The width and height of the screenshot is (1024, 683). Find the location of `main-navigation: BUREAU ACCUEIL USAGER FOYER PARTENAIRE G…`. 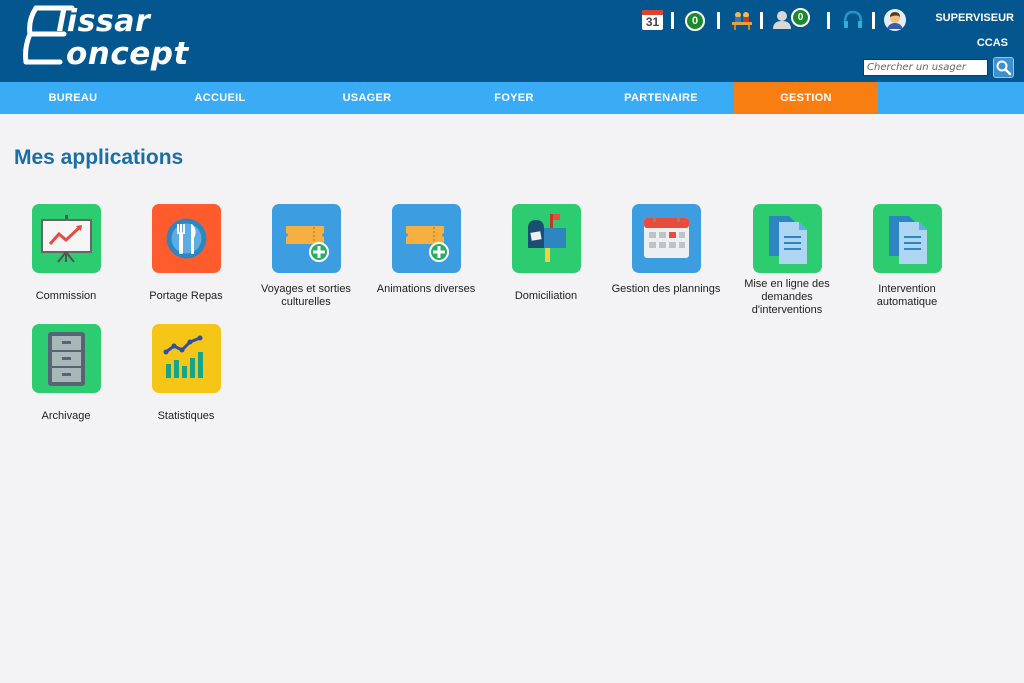

main-navigation: BUREAU ACCUEIL USAGER FOYER PARTENAIRE G… is located at coordinates (512, 98).